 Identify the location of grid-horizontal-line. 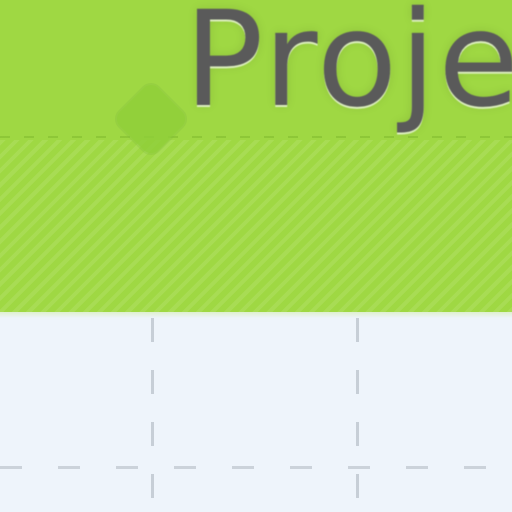
(256, 467).